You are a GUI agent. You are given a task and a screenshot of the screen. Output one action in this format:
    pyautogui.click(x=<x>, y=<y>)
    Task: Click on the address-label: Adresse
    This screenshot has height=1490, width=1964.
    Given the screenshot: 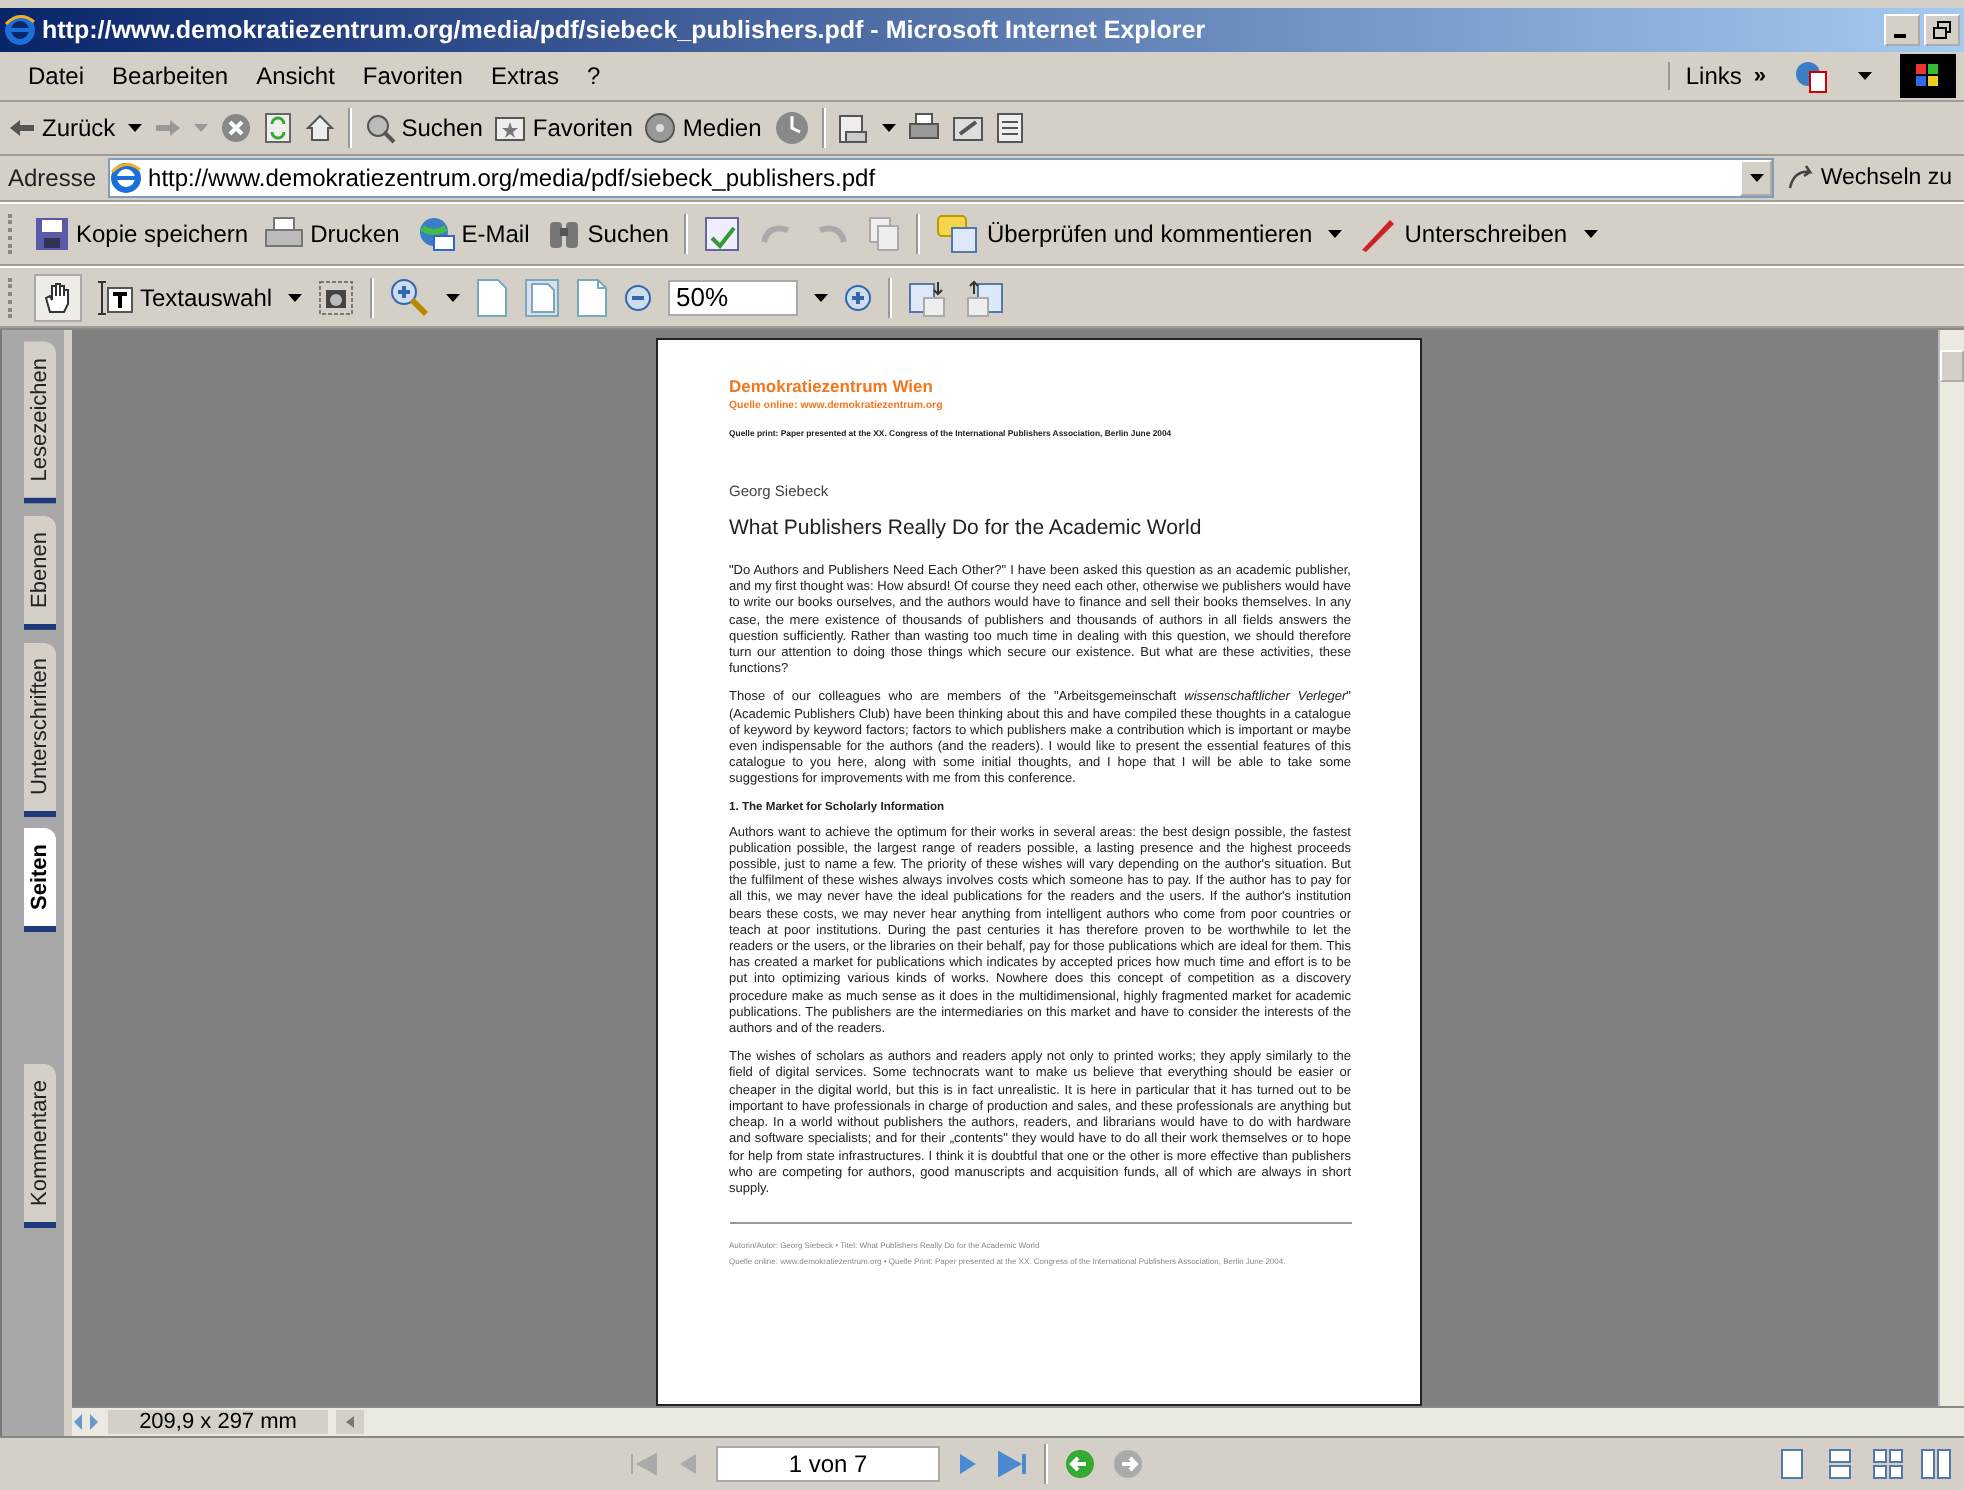 What is the action you would take?
    pyautogui.click(x=52, y=178)
    